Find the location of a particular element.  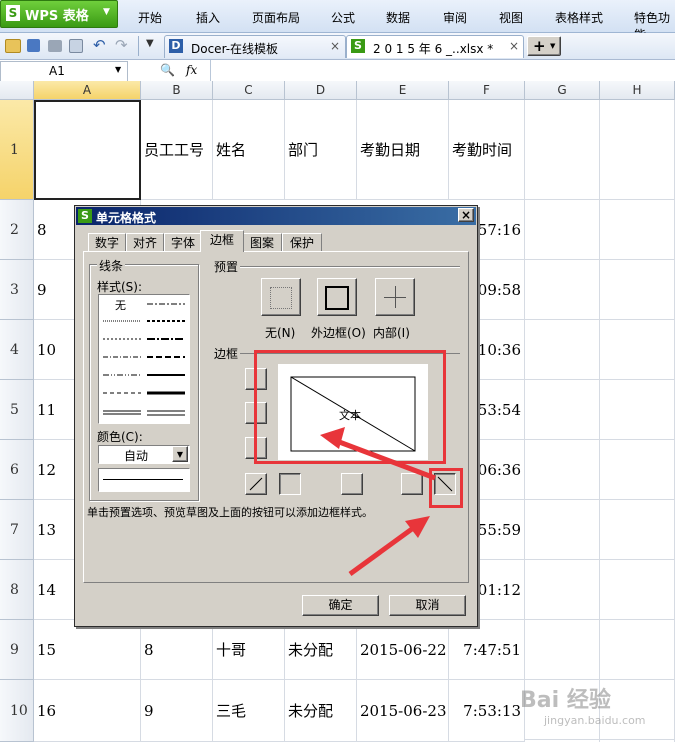

col-header-d: D is located at coordinates (321, 90).